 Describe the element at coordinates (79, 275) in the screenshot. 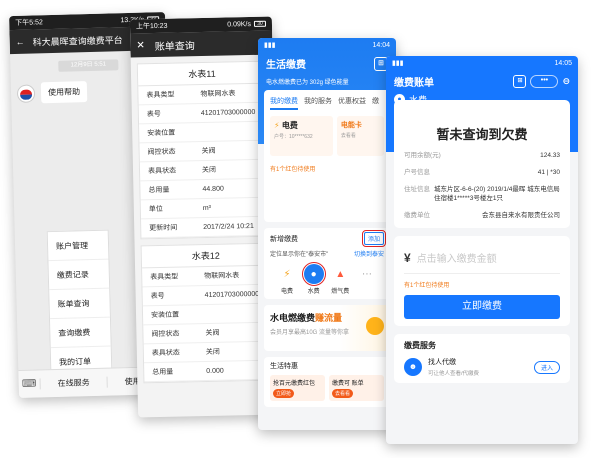

I see `menu-item-records: 缴费记录` at that location.